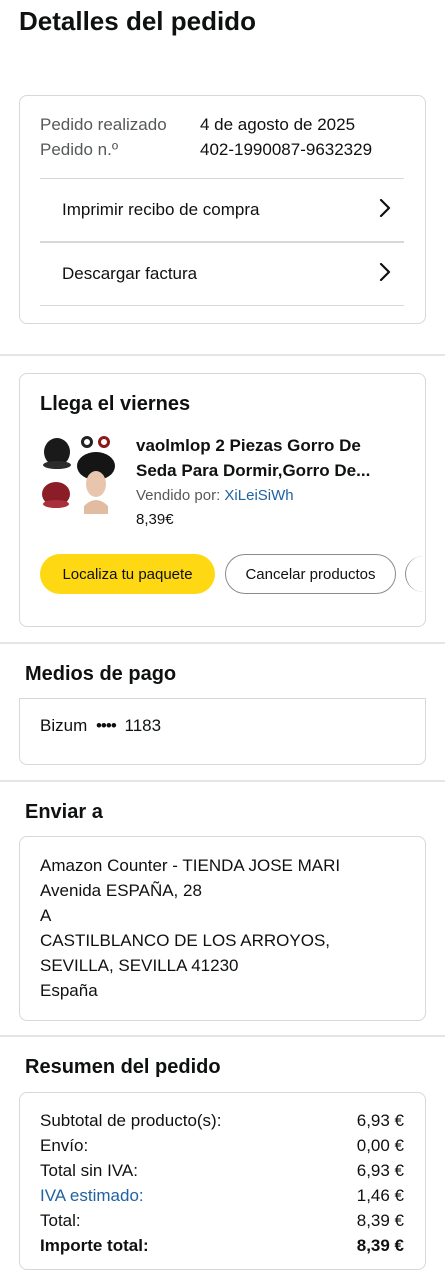 Image resolution: width=445 pixels, height=1280 pixels. I want to click on divider, so click(222, 305).